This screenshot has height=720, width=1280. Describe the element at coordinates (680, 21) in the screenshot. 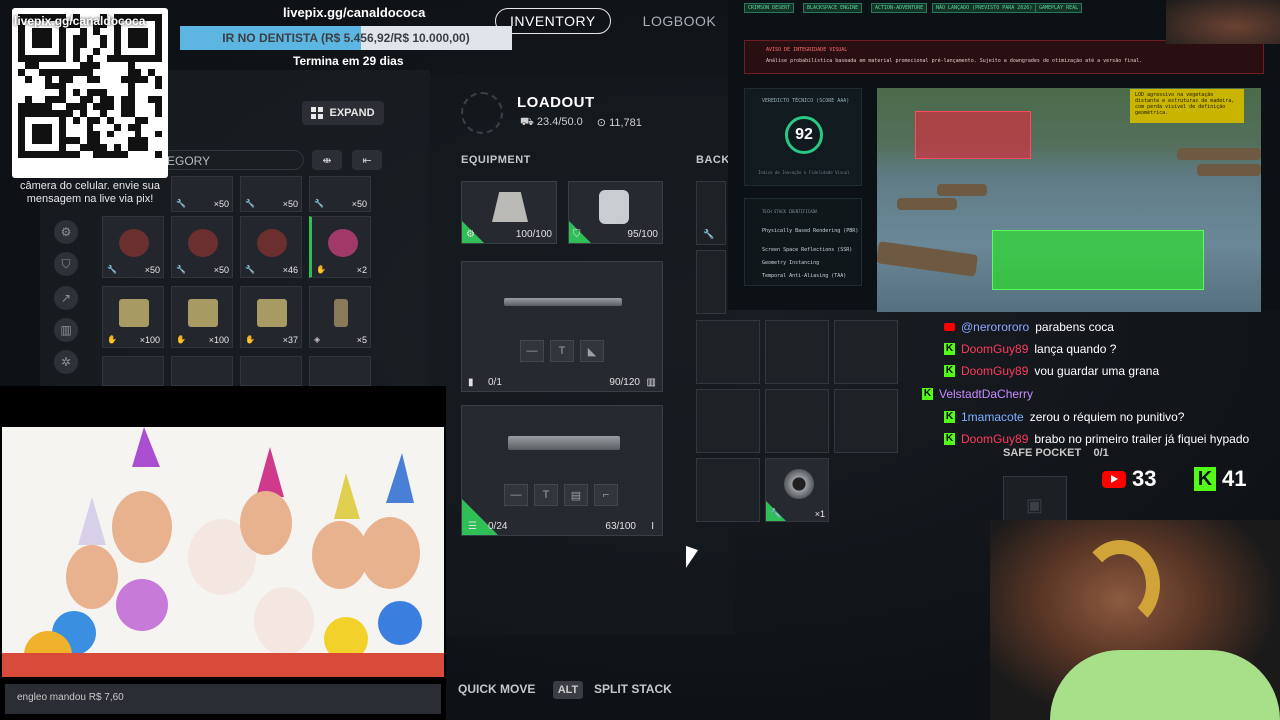

I see `tab-logbook: LOGBOOK` at that location.